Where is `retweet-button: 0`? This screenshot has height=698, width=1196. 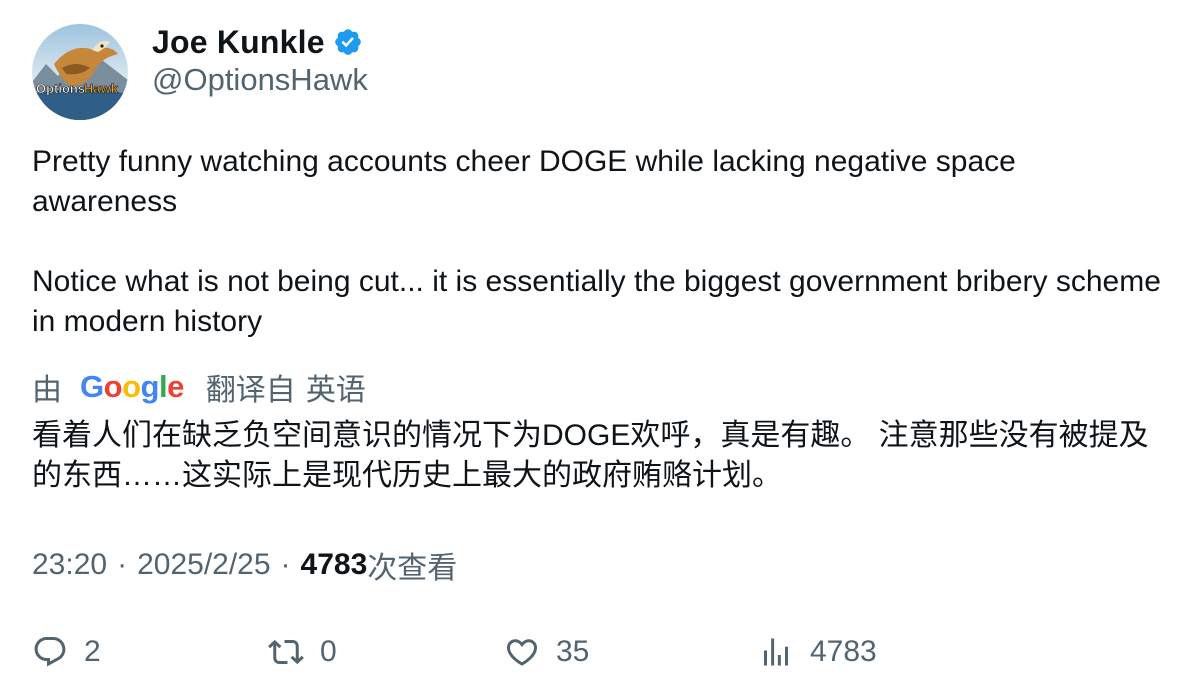 retweet-button: 0 is located at coordinates (302, 652).